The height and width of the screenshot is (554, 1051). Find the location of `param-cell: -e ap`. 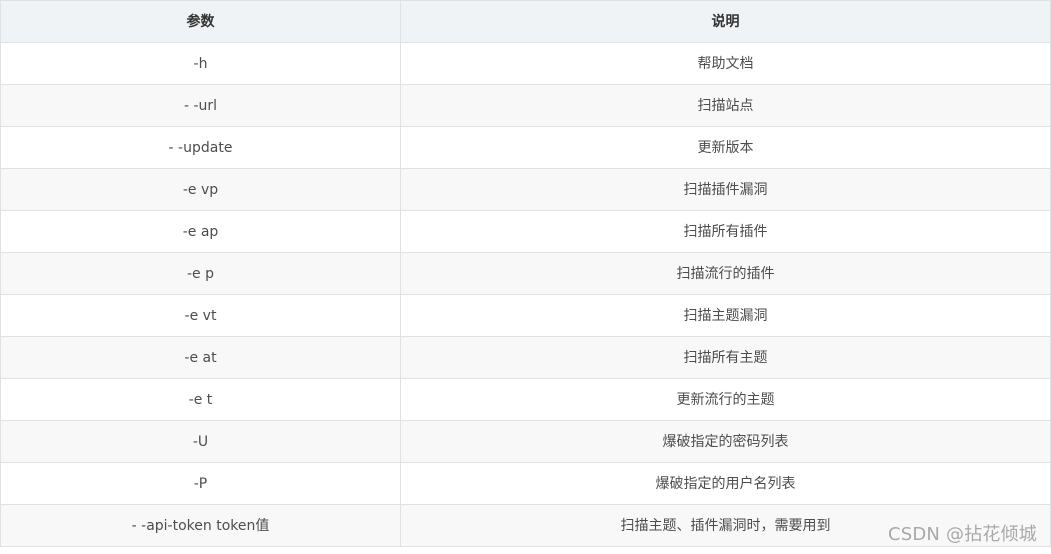

param-cell: -e ap is located at coordinates (200, 231).